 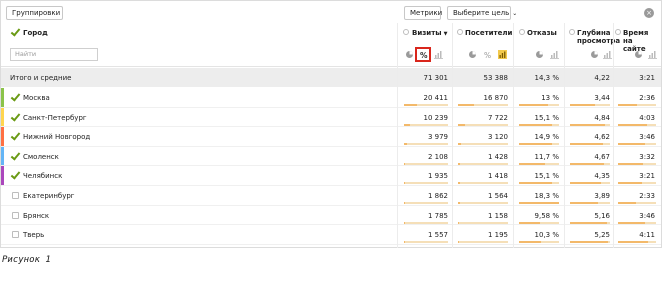 What do you see at coordinates (423, 13) in the screenshot?
I see `metrics-button: Метрики` at bounding box center [423, 13].